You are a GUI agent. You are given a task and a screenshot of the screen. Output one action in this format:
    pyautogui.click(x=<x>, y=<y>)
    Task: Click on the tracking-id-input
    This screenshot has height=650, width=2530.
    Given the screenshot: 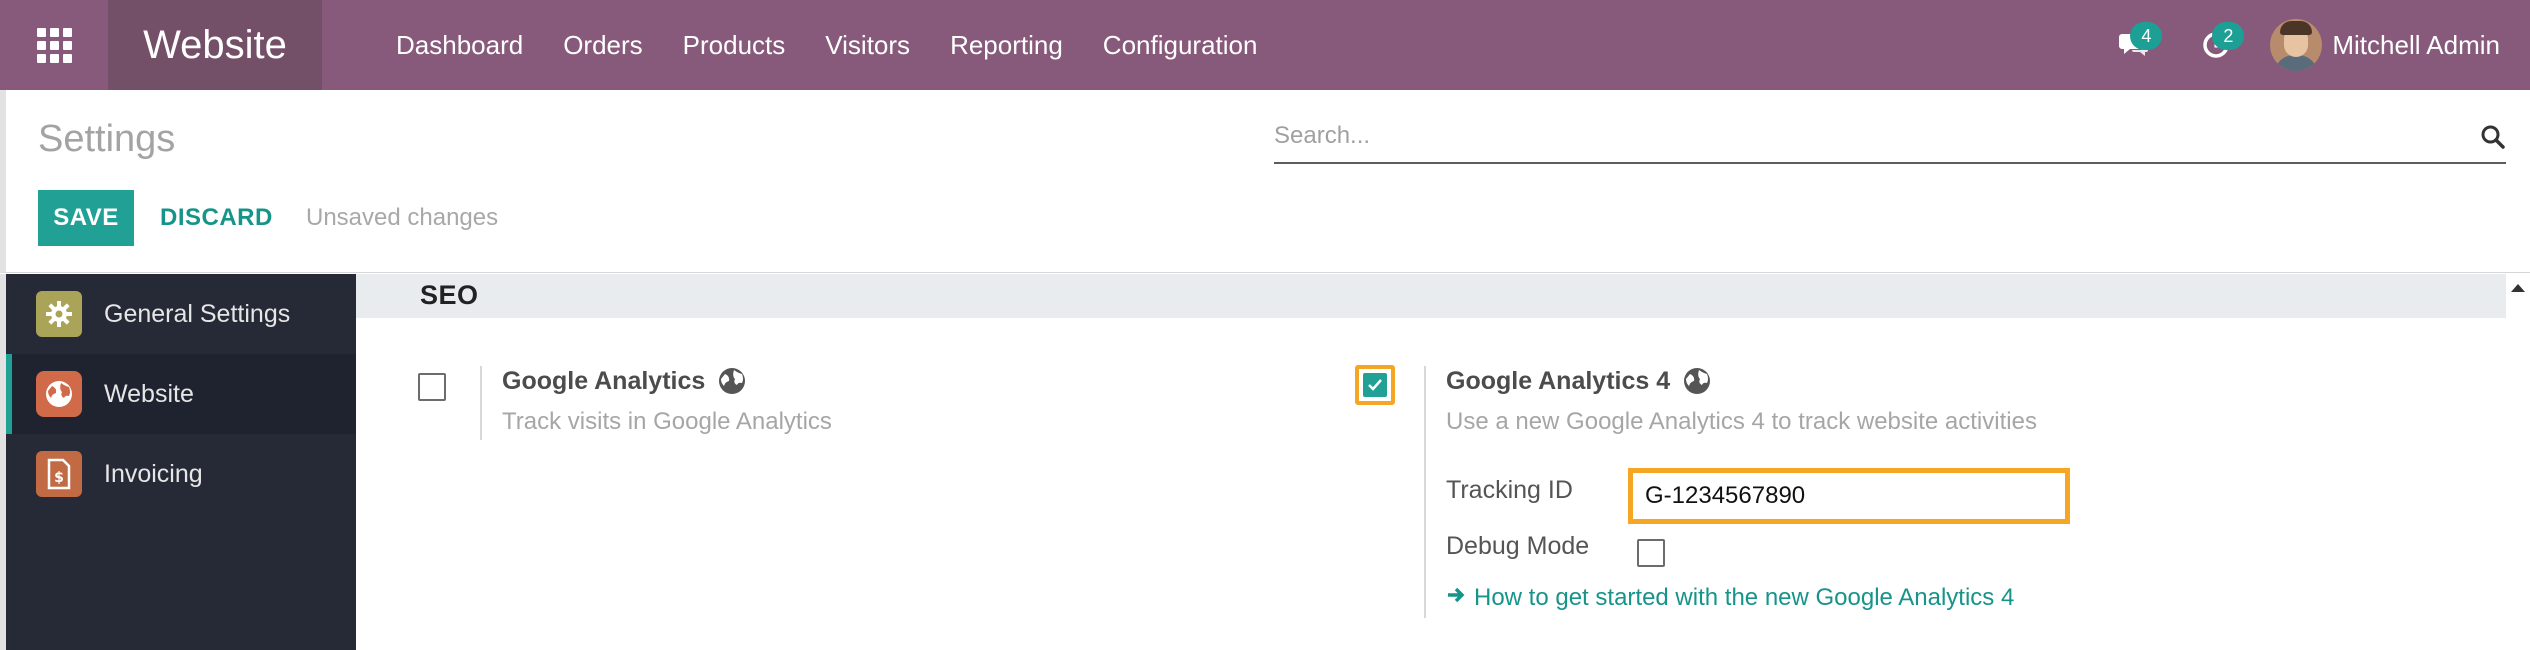 What is the action you would take?
    pyautogui.click(x=1849, y=496)
    